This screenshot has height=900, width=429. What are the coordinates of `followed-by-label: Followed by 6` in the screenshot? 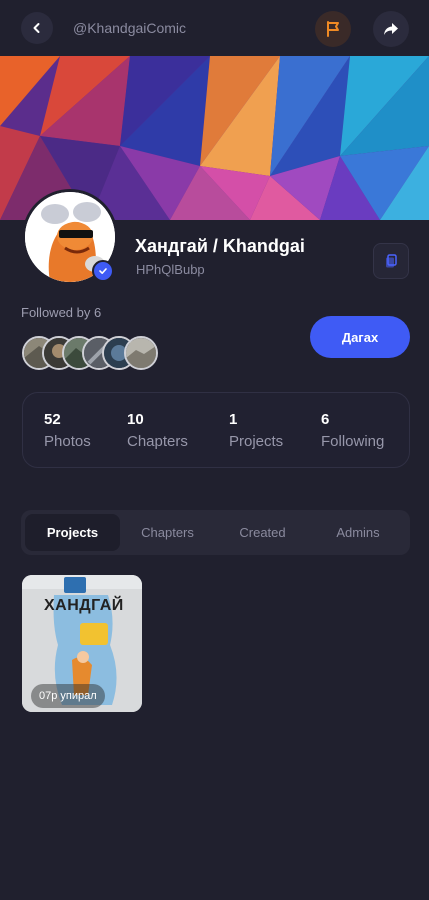 It's located at (61, 312).